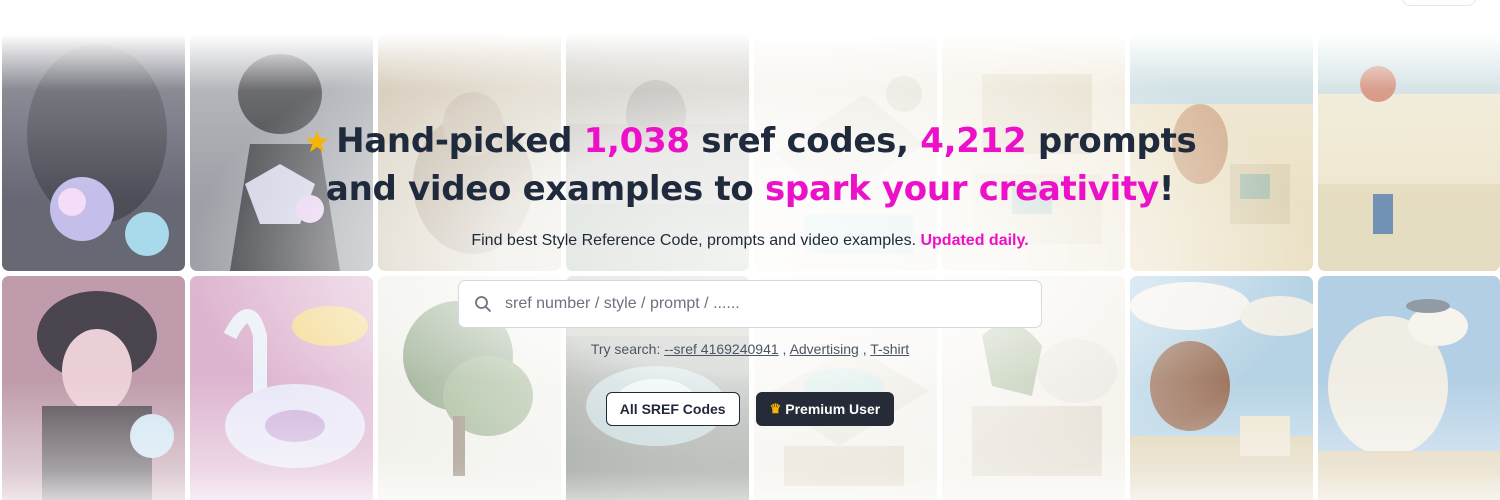 The width and height of the screenshot is (1500, 500). I want to click on headline-text: !, so click(1166, 189).